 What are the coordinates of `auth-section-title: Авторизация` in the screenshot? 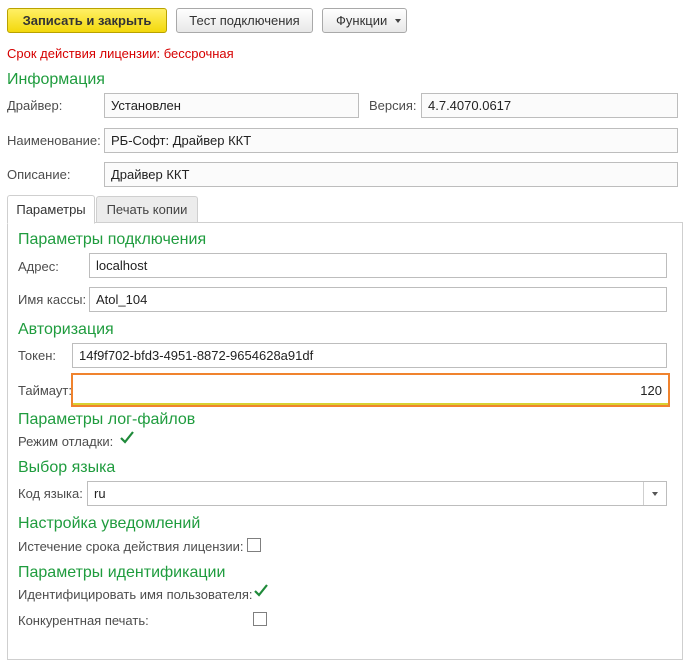 It's located at (66, 329).